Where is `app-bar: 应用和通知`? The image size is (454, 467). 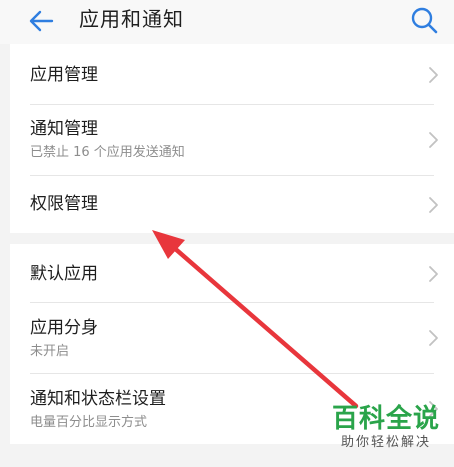
app-bar: 应用和通知 is located at coordinates (227, 22).